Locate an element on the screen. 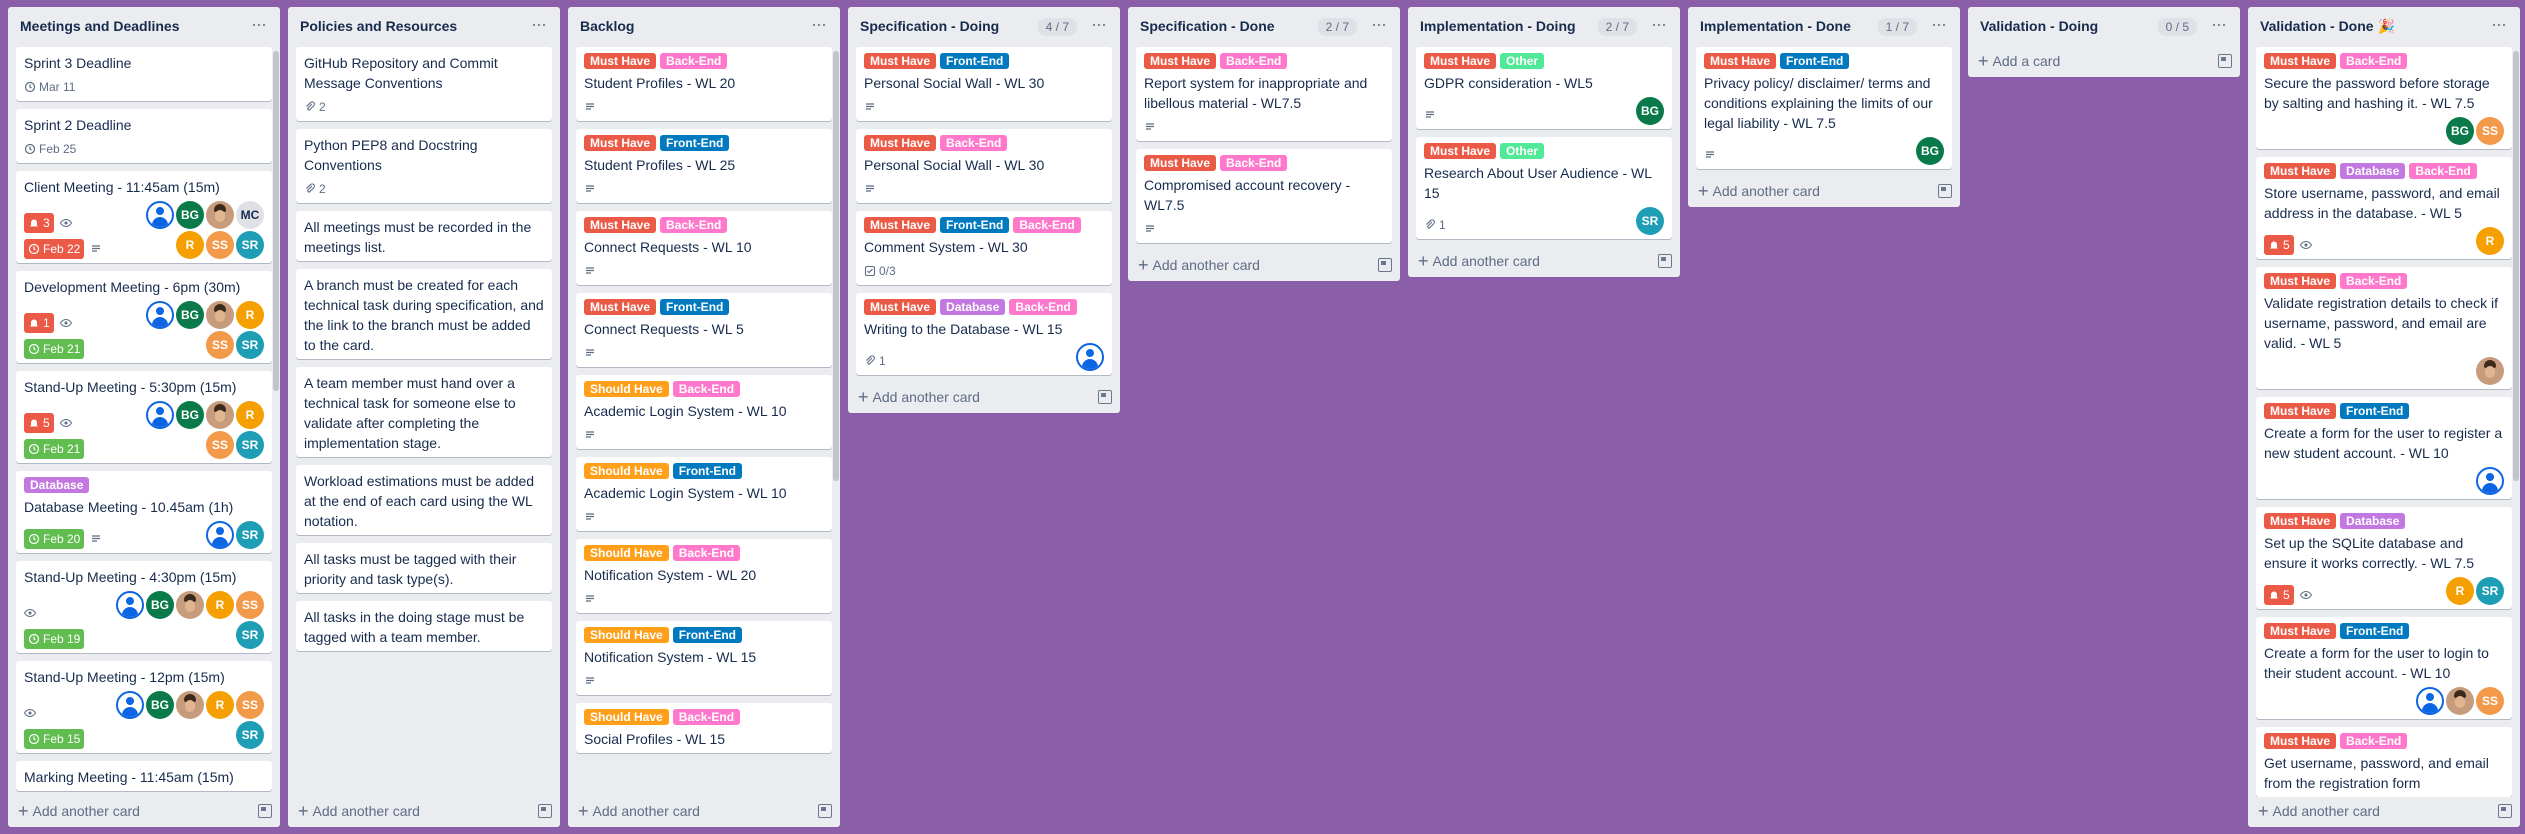 The height and width of the screenshot is (834, 2525). due-date-badge-overdue: Feb 22 is located at coordinates (54, 249).